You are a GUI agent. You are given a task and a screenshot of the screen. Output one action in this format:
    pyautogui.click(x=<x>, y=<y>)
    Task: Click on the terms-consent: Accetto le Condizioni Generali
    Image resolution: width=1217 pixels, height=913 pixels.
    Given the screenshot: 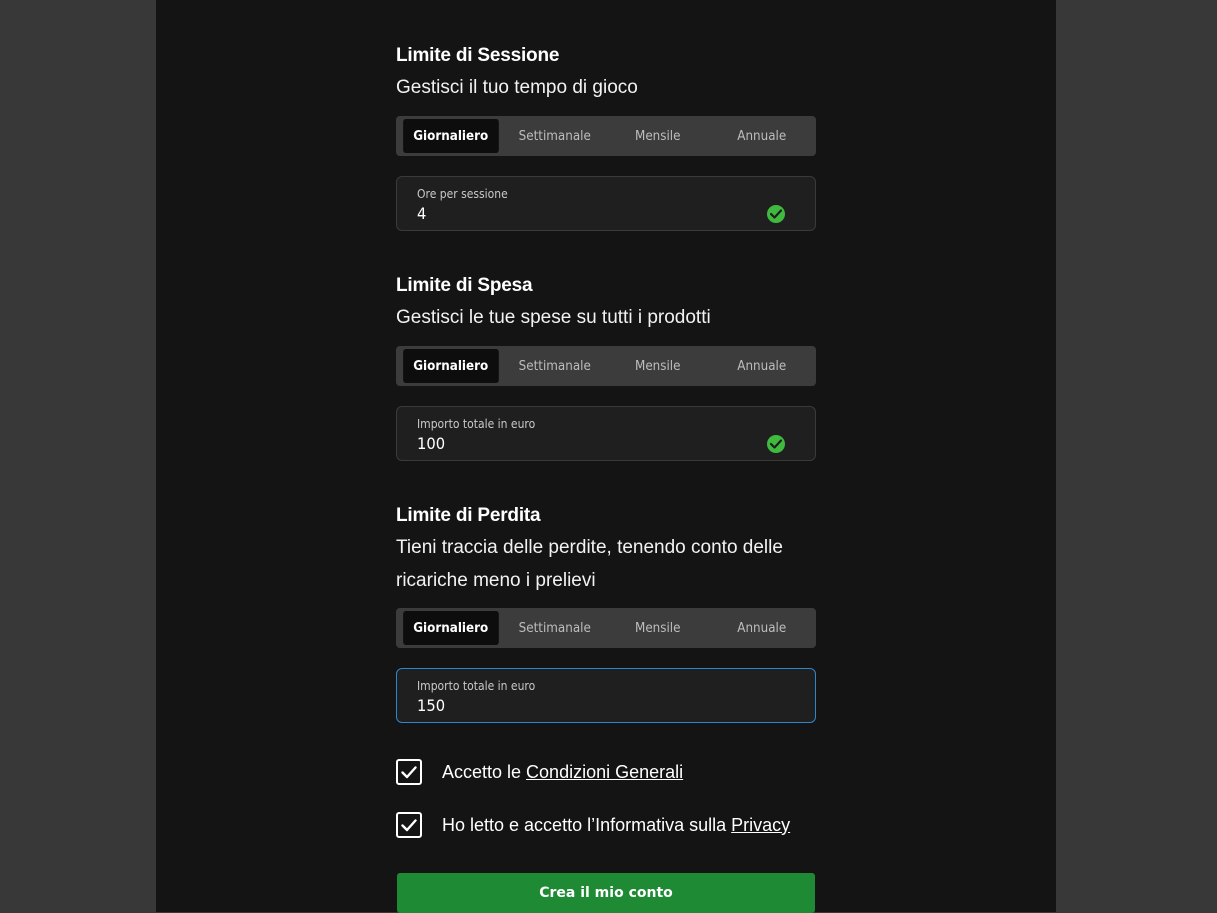 What is the action you would take?
    pyautogui.click(x=539, y=772)
    